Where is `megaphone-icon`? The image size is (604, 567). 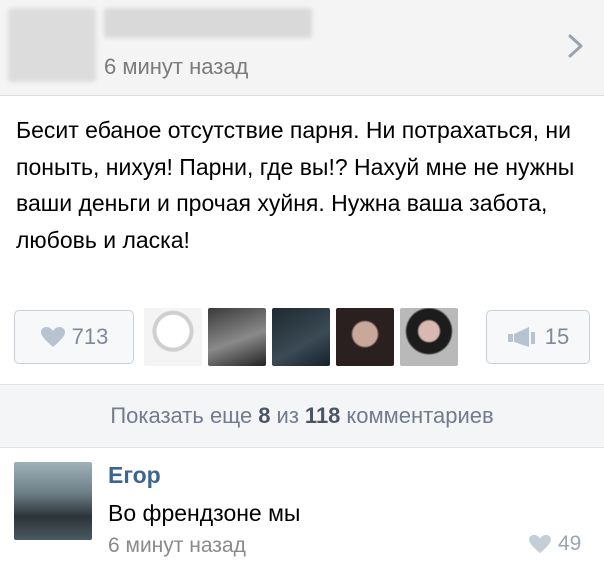 megaphone-icon is located at coordinates (521, 337).